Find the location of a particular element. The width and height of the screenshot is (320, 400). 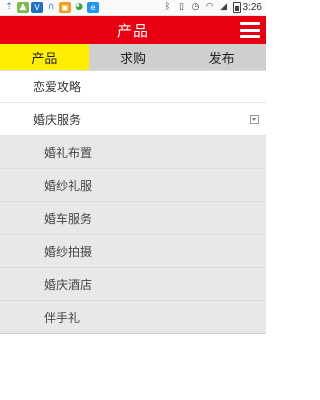

wifi-icon: ◠ is located at coordinates (209, 7).